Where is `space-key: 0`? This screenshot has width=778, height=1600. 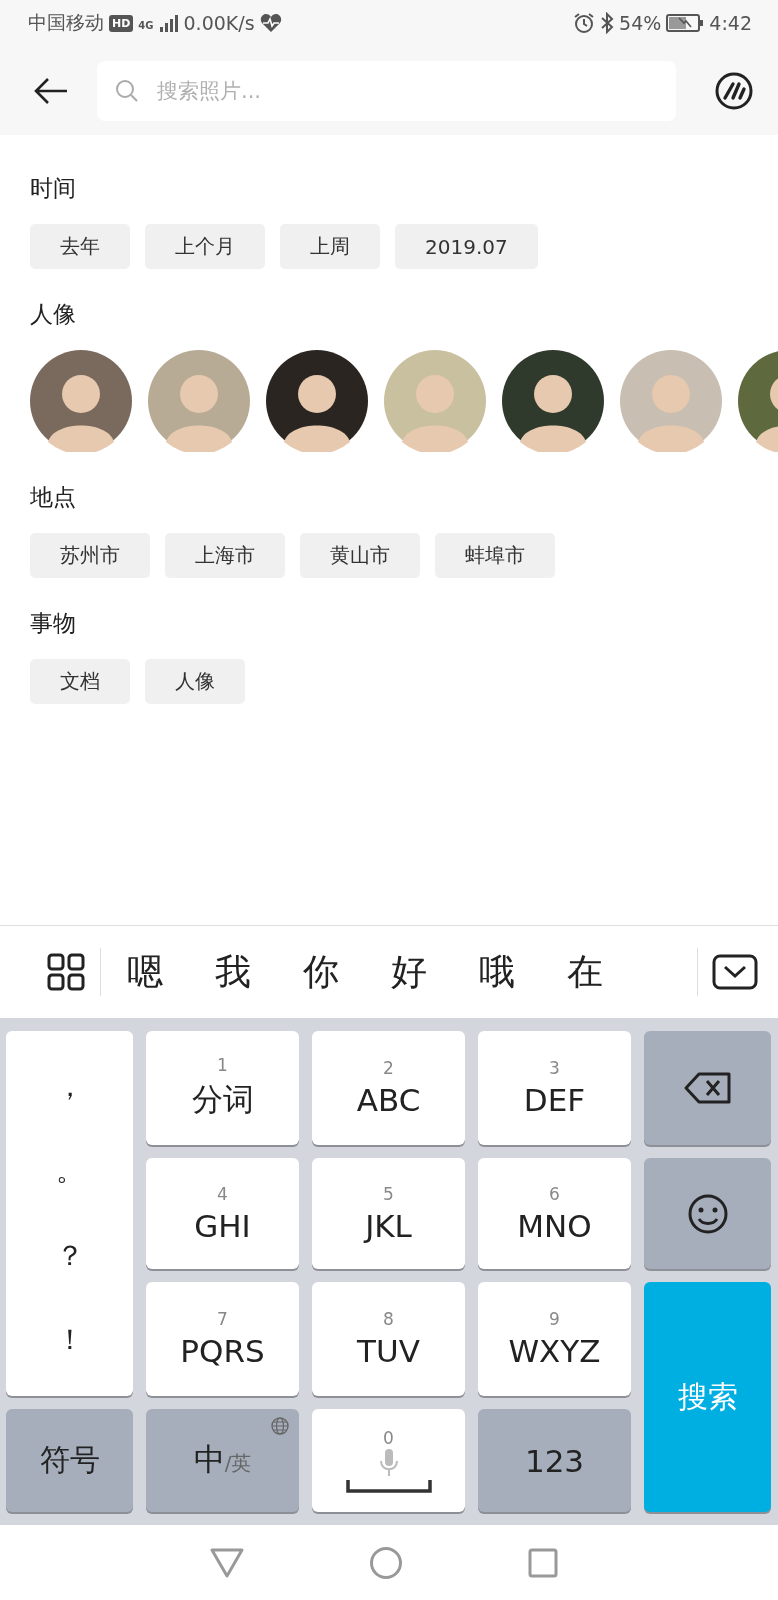
space-key: 0 is located at coordinates (388, 1460).